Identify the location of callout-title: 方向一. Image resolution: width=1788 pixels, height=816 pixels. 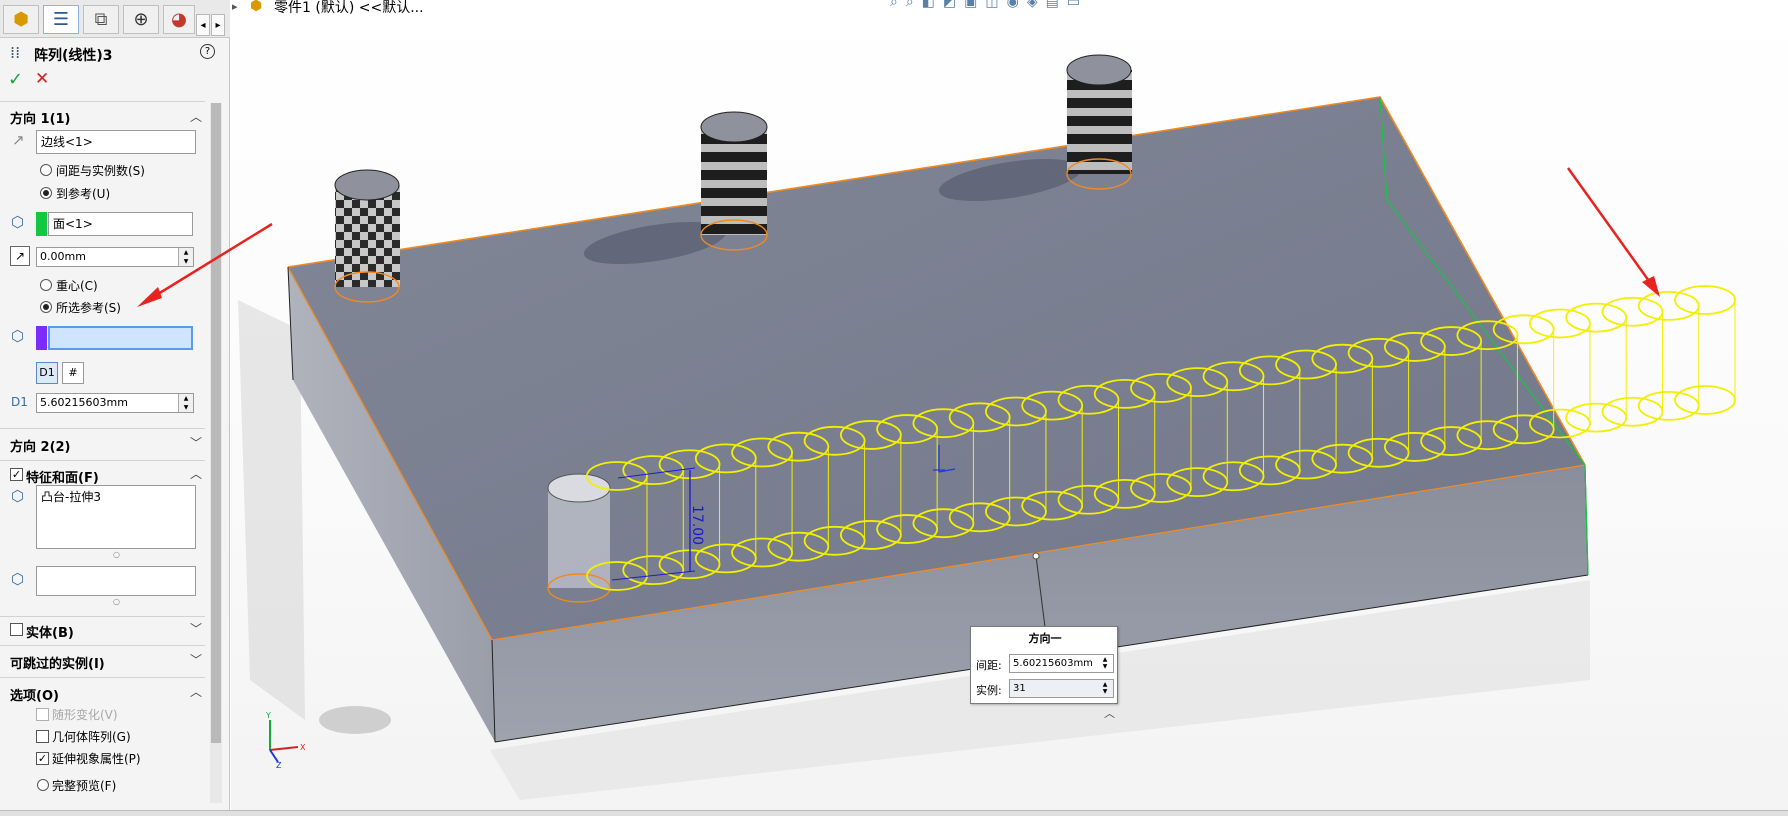
(1045, 638).